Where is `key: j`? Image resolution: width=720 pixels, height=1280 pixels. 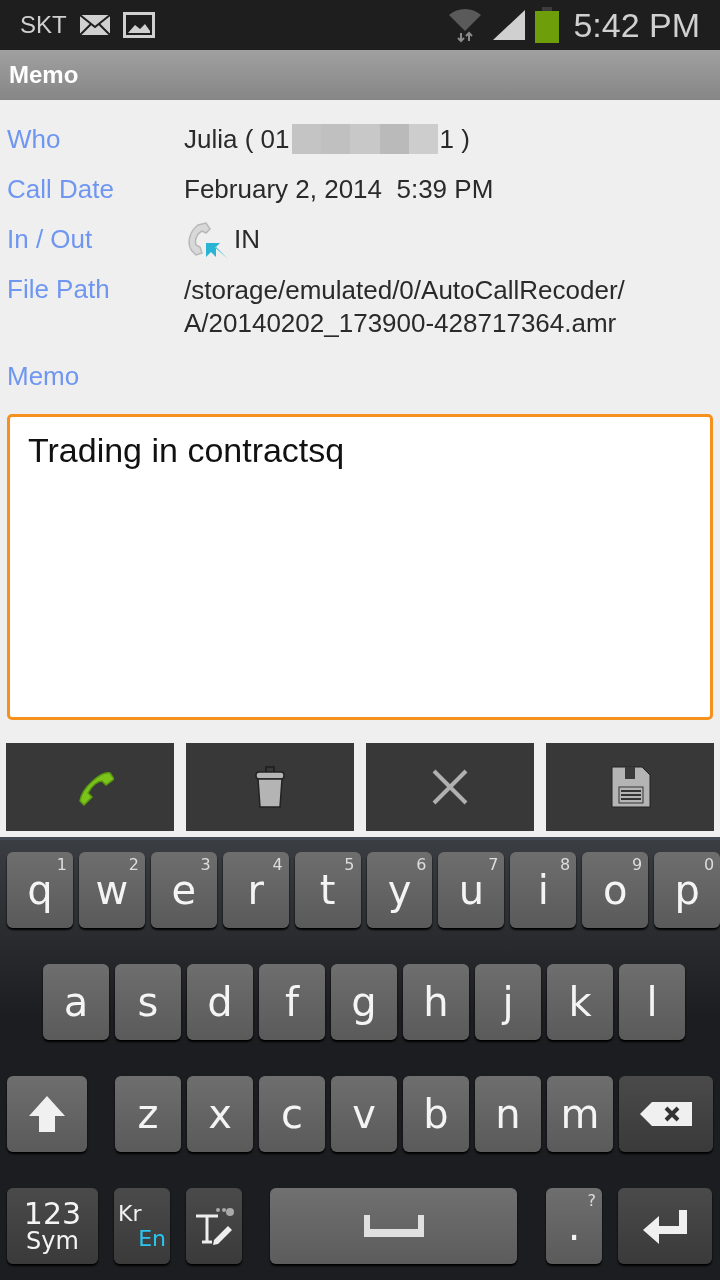
key: j is located at coordinates (508, 1002).